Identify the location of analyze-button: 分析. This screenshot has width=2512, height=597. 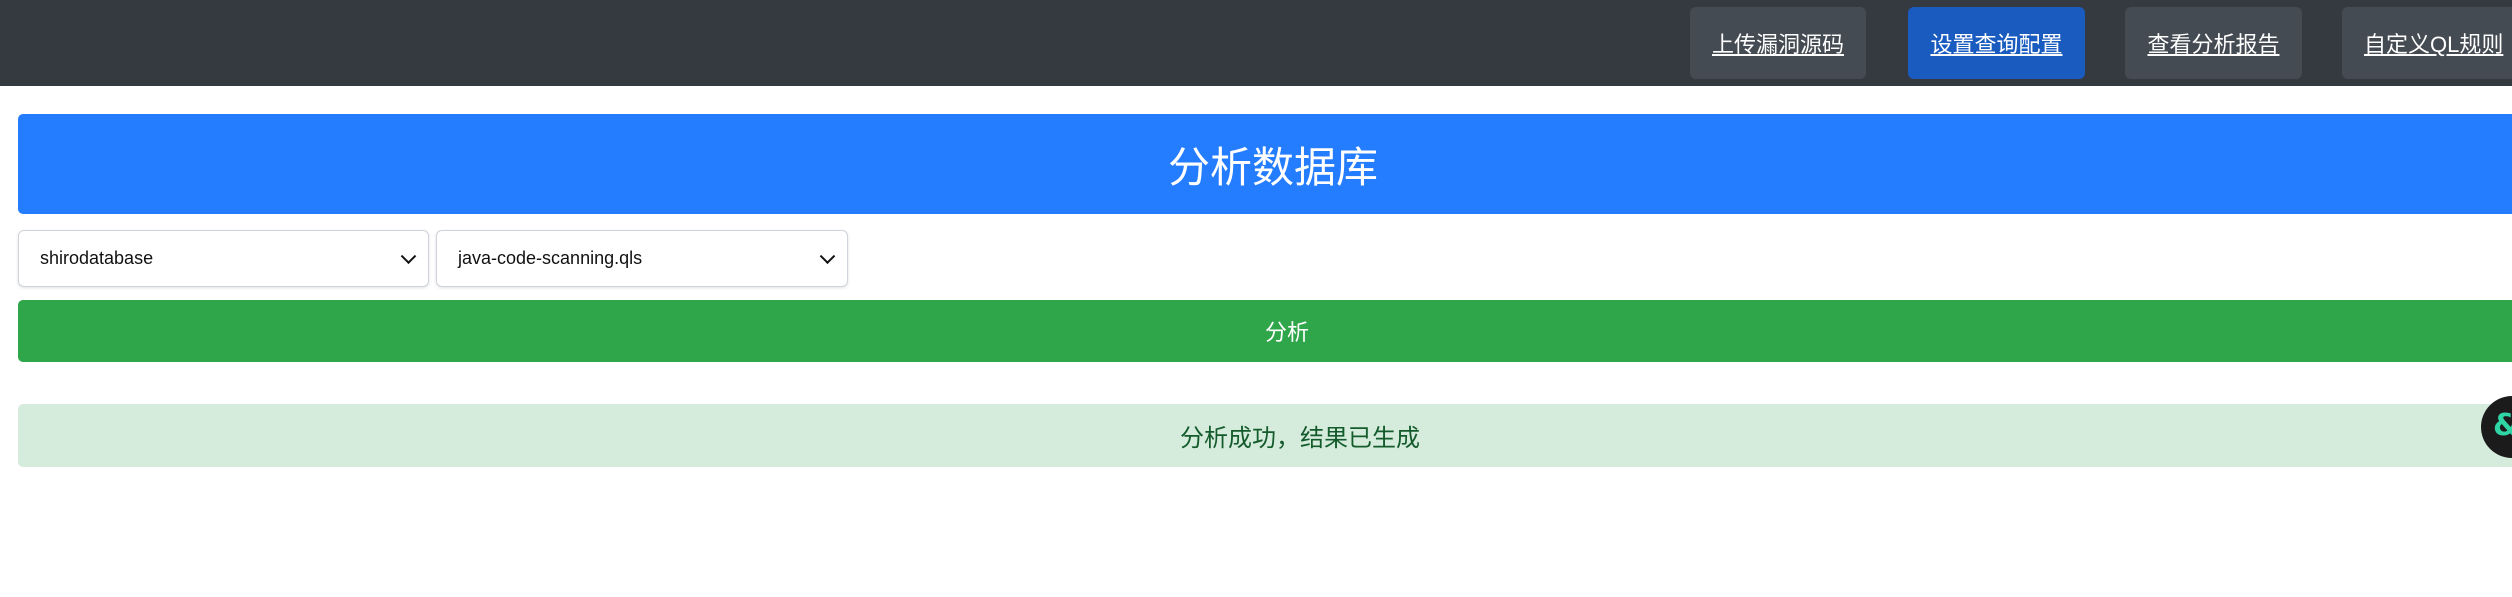
(1265, 331).